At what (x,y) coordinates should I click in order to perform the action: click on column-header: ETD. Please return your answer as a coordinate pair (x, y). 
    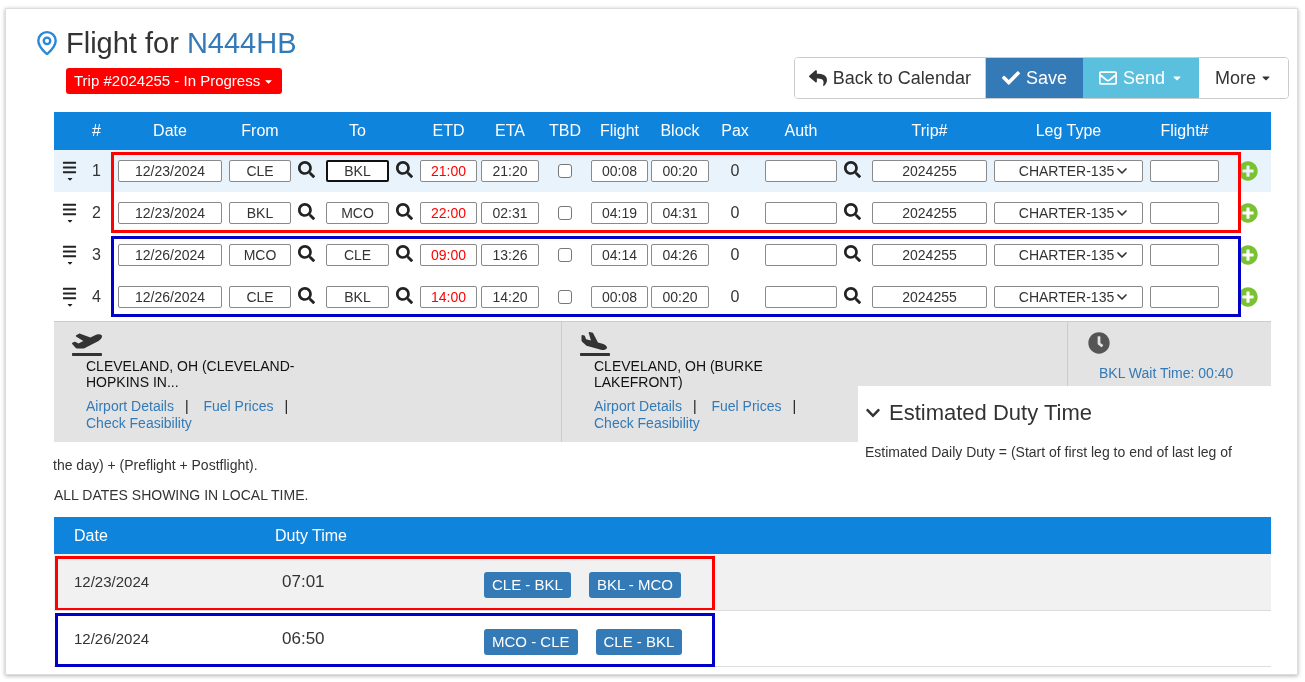
    Looking at the image, I should click on (448, 131).